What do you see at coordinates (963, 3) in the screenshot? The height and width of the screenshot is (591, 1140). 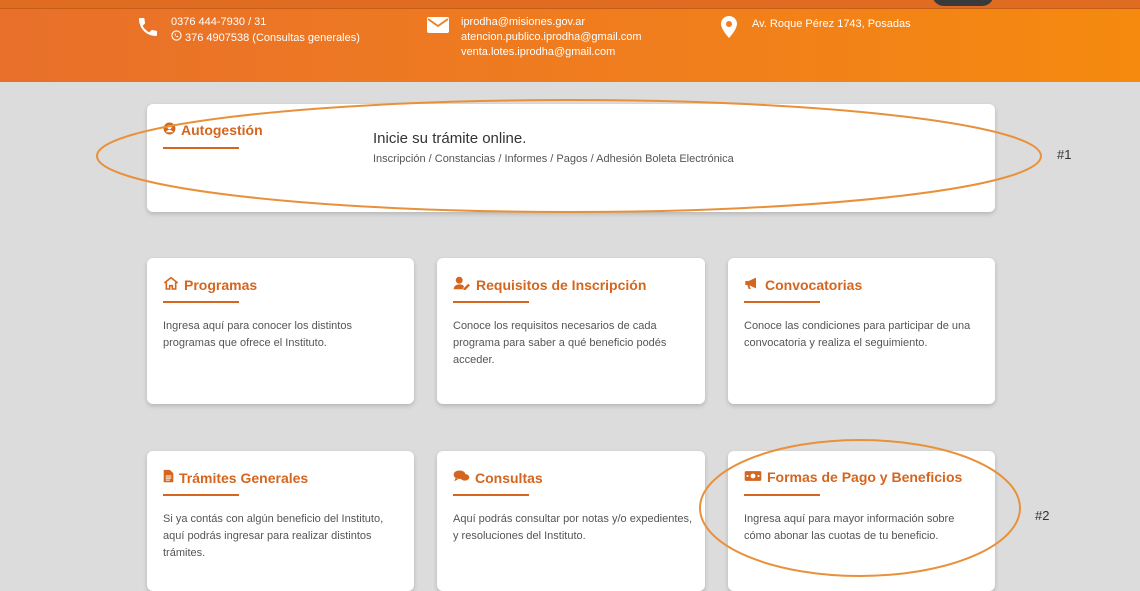 I see `nav-button` at bounding box center [963, 3].